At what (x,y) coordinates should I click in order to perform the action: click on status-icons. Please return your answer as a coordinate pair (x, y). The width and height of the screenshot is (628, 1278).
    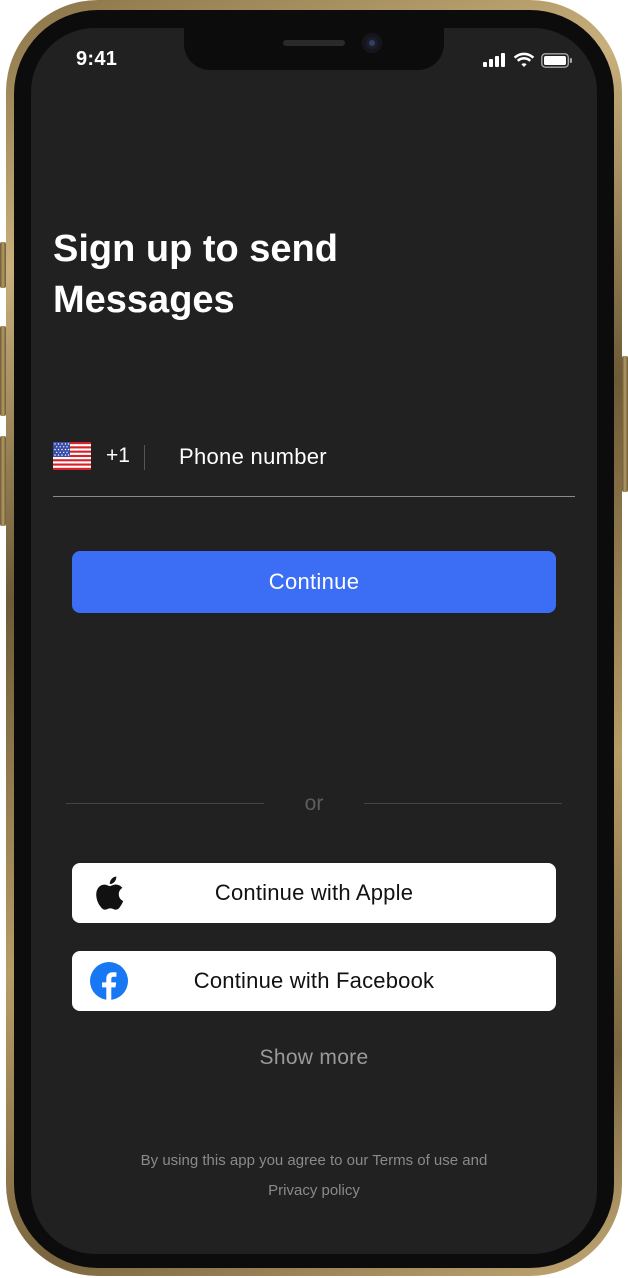
    Looking at the image, I should click on (528, 60).